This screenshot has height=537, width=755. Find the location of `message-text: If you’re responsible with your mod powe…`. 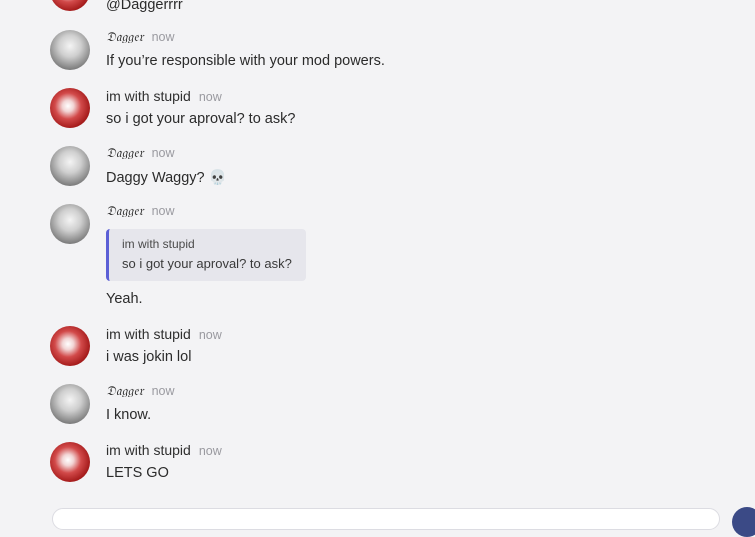

message-text: If you’re responsible with your mod powe… is located at coordinates (245, 61).